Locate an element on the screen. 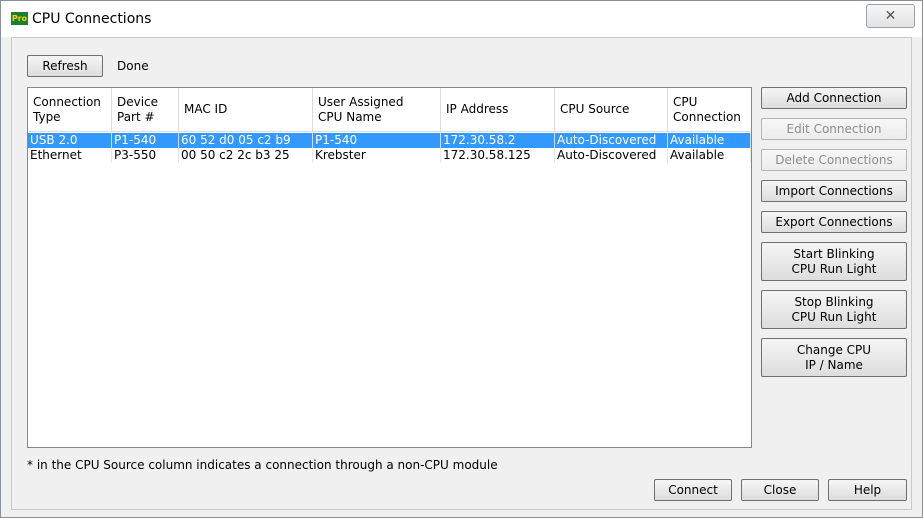  title-bar: Pro CPU Connections ✕ is located at coordinates (461, 19).